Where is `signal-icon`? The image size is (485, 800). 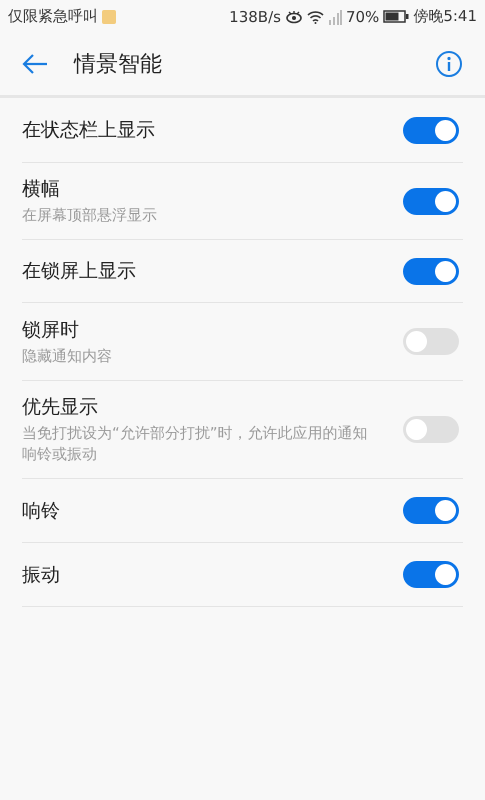 signal-icon is located at coordinates (335, 16).